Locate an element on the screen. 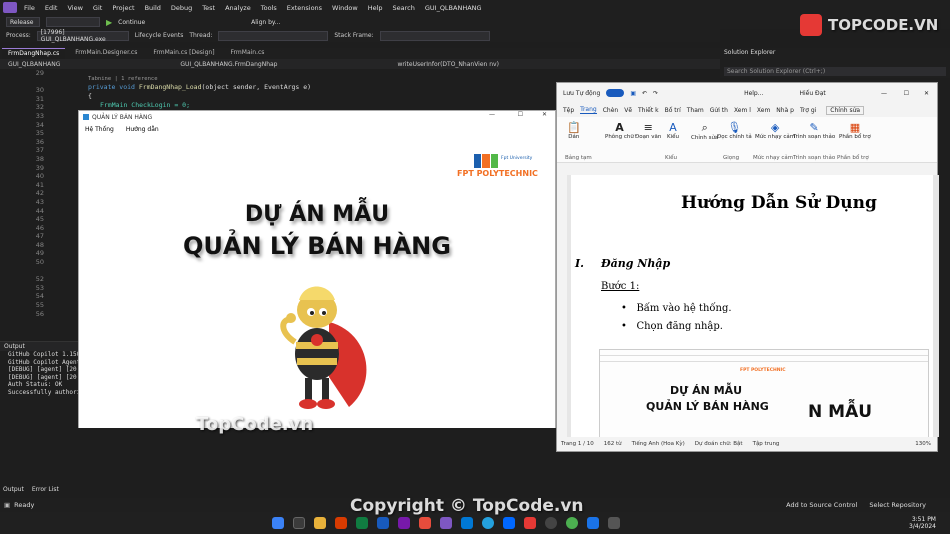  word-icon is located at coordinates (383, 523).